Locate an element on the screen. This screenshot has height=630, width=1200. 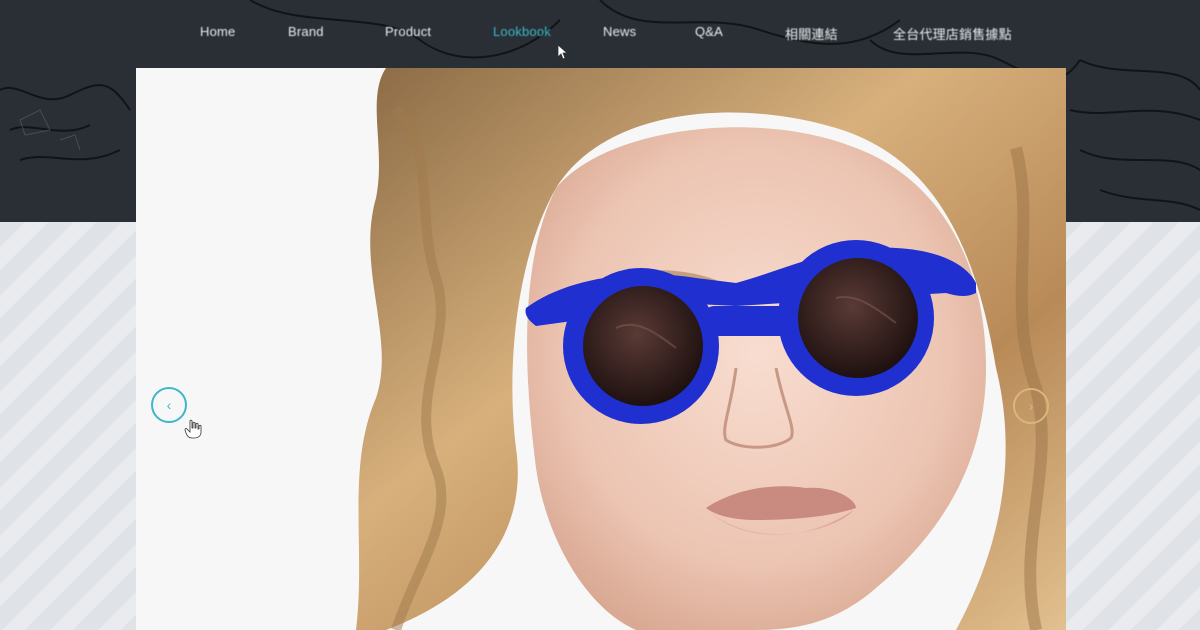
chevron-left-icon: ‹ is located at coordinates (169, 405).